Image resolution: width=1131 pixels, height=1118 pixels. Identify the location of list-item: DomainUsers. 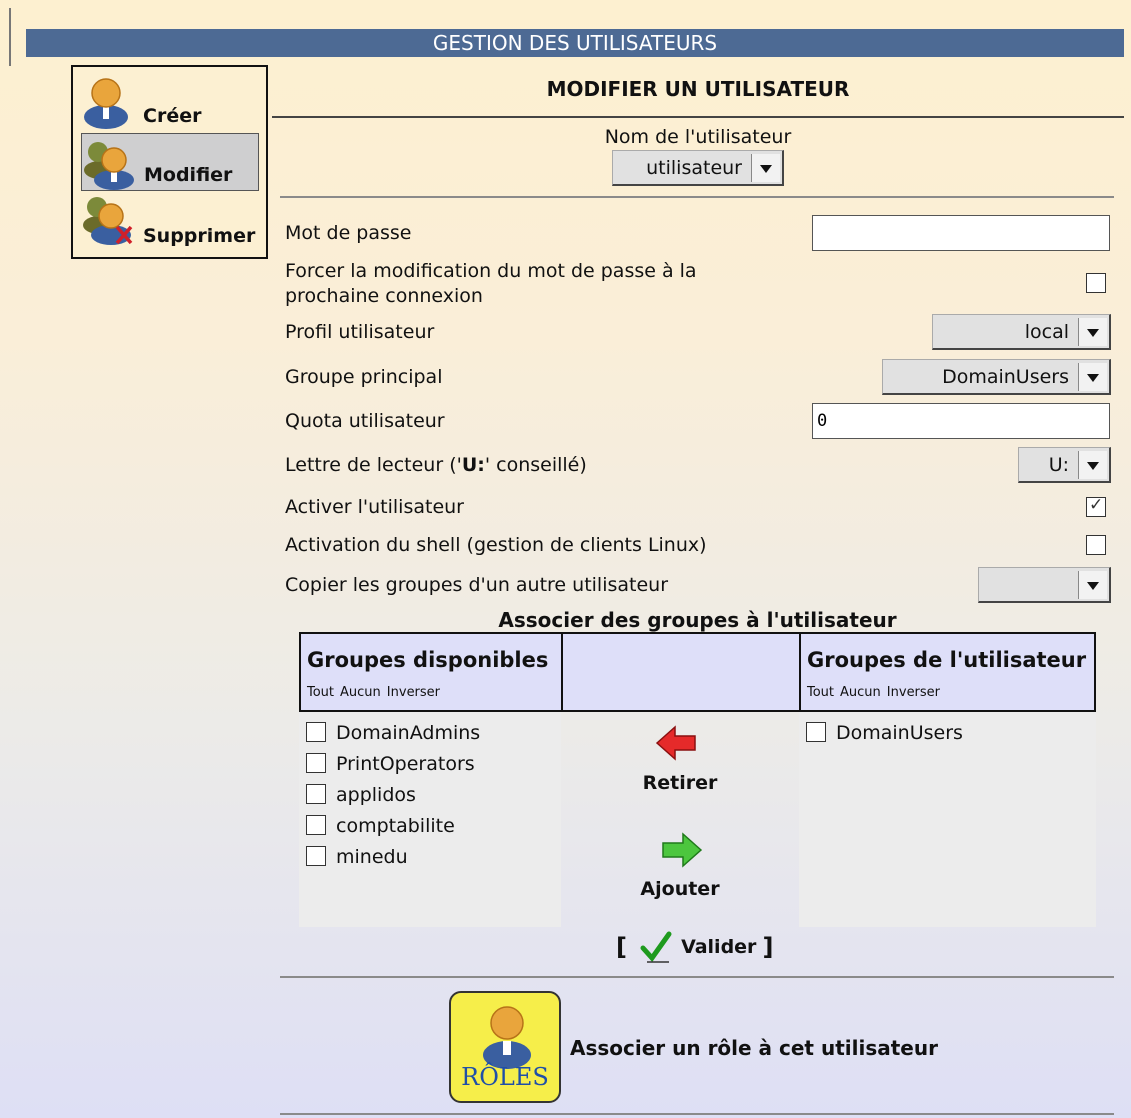
(884, 733).